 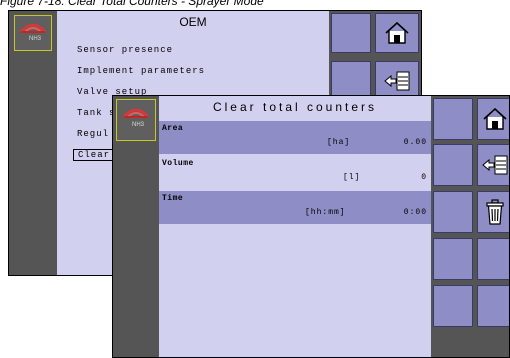 What do you see at coordinates (94, 155) in the screenshot?
I see `menu-item-clear: Clear` at bounding box center [94, 155].